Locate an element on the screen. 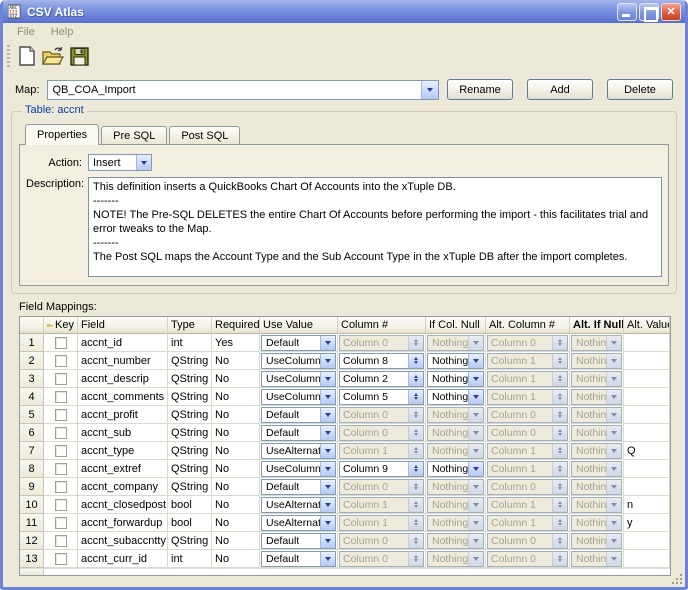 This screenshot has width=688, height=590. open-file-button is located at coordinates (53, 56).